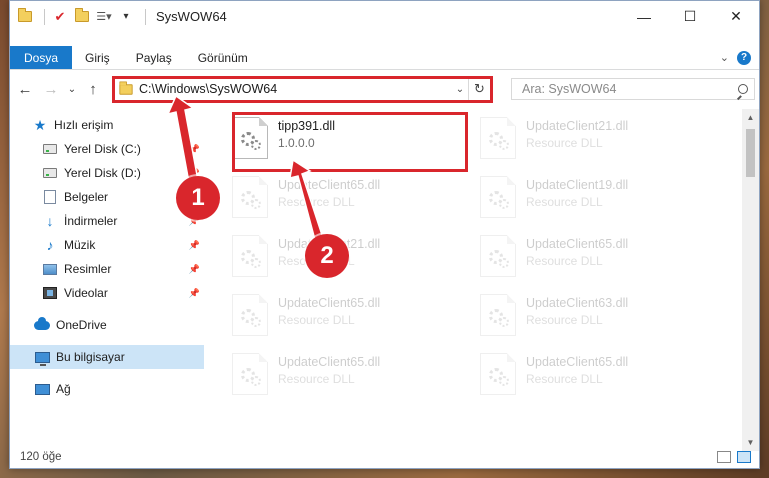 The image size is (769, 478). I want to click on nav-label: Hızlı erişim, so click(84, 125).